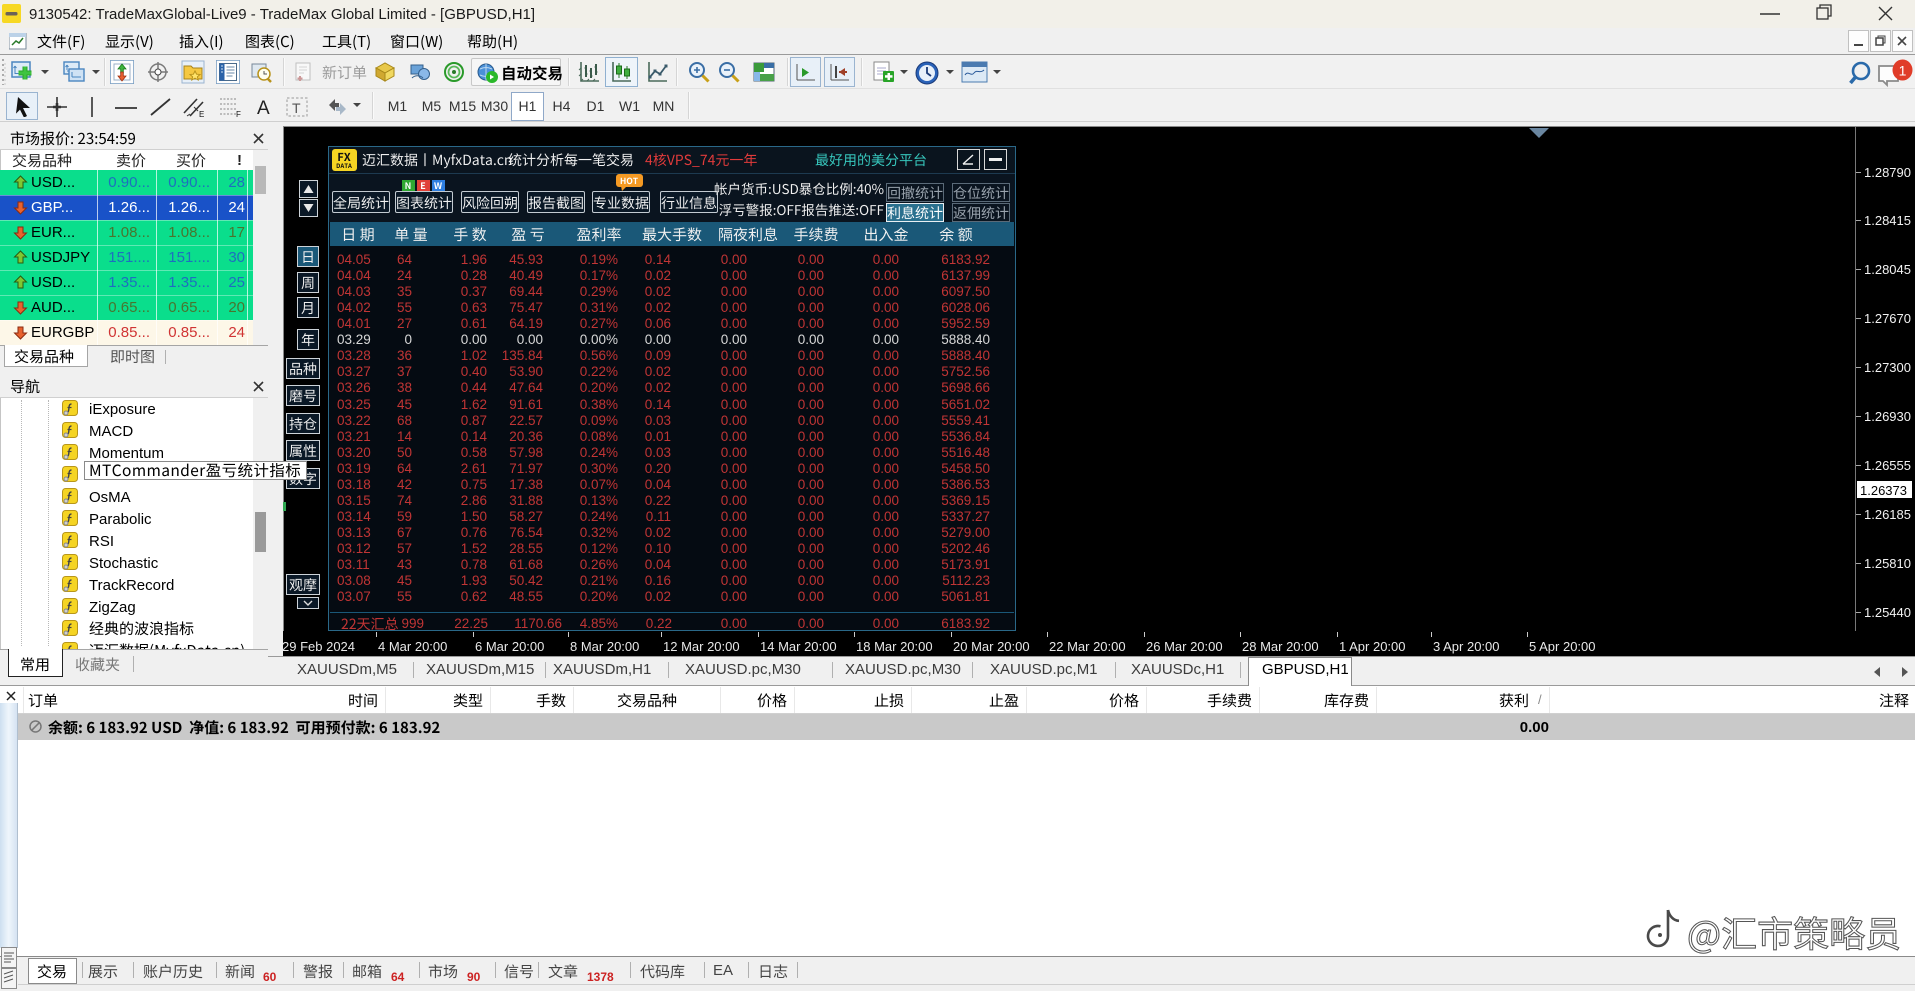  I want to click on svg-text: 1, so click(1903, 71).